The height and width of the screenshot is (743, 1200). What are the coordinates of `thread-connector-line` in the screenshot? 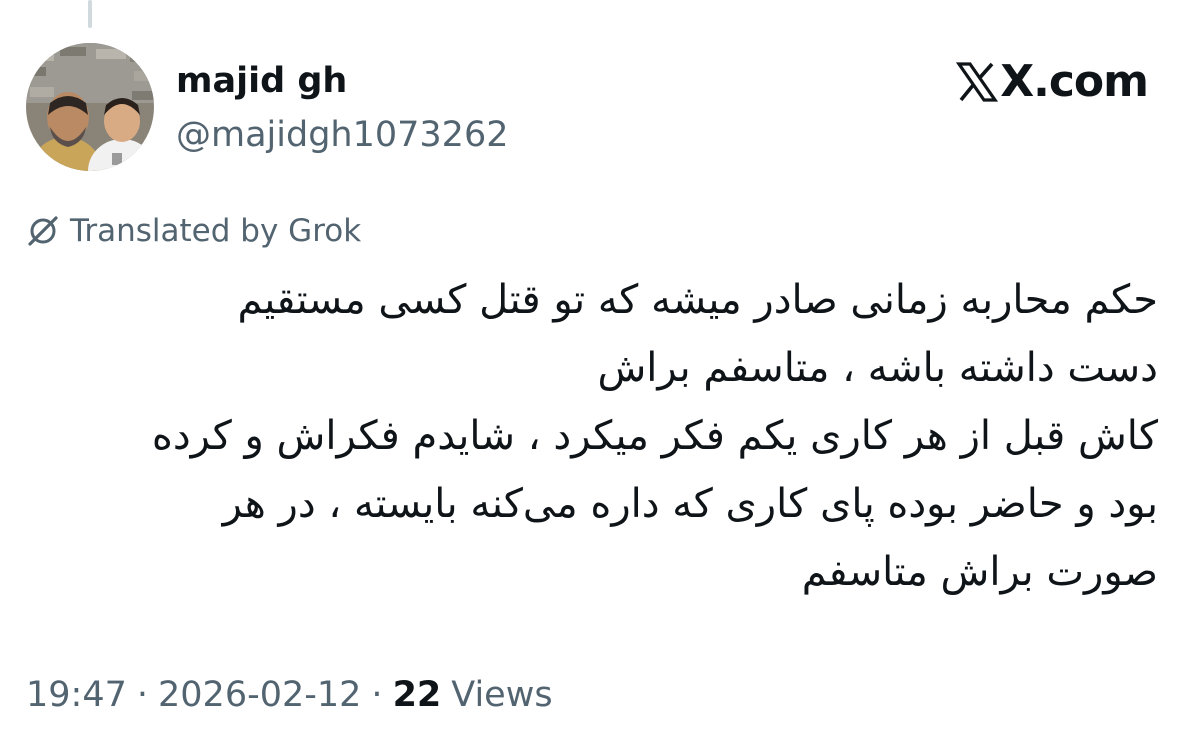 It's located at (90, 14).